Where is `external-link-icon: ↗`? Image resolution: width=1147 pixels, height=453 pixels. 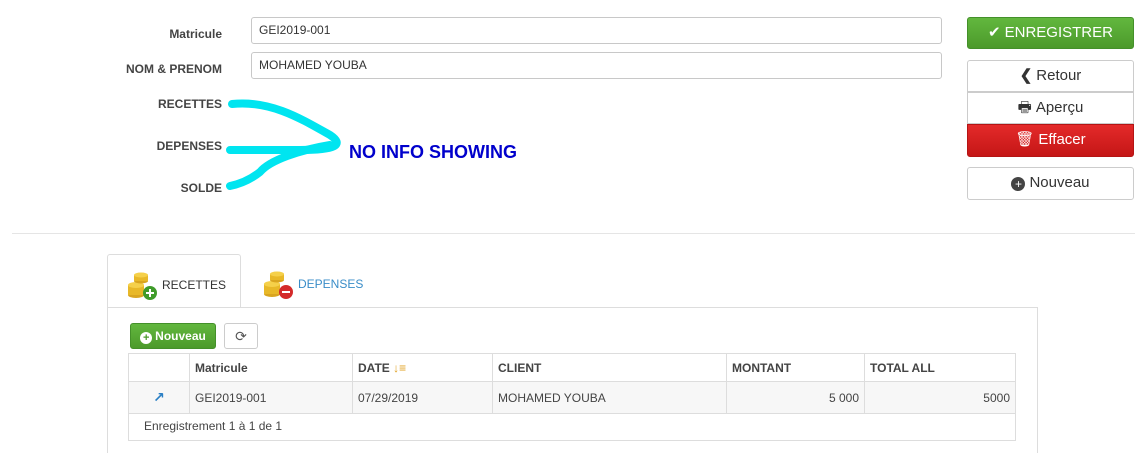
external-link-icon: ↗ is located at coordinates (159, 397).